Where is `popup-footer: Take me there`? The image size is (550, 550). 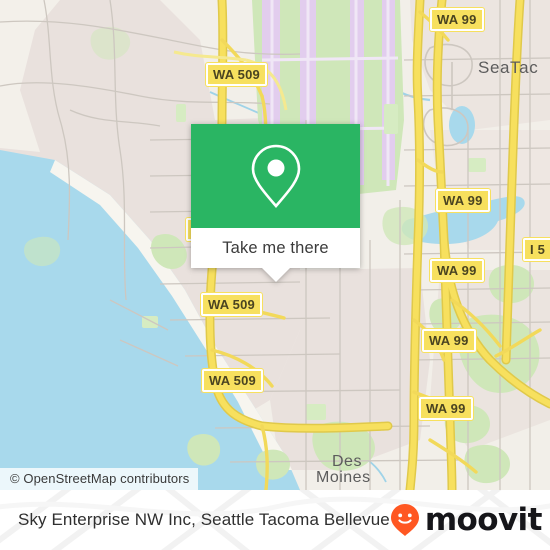
popup-footer: Take me there is located at coordinates (275, 255).